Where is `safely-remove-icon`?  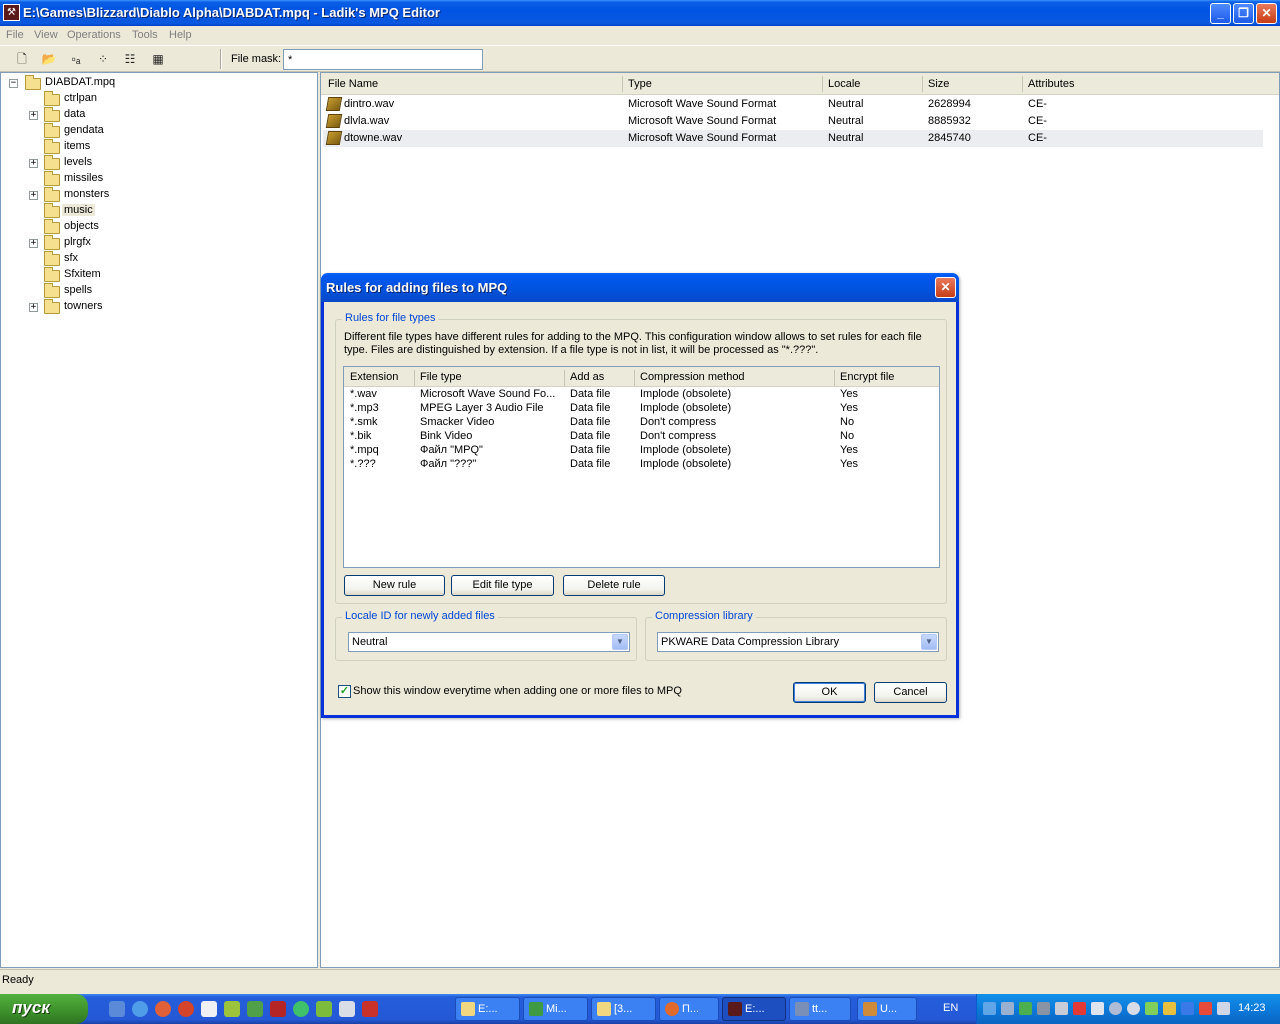
safely-remove-icon is located at coordinates (1205, 1008).